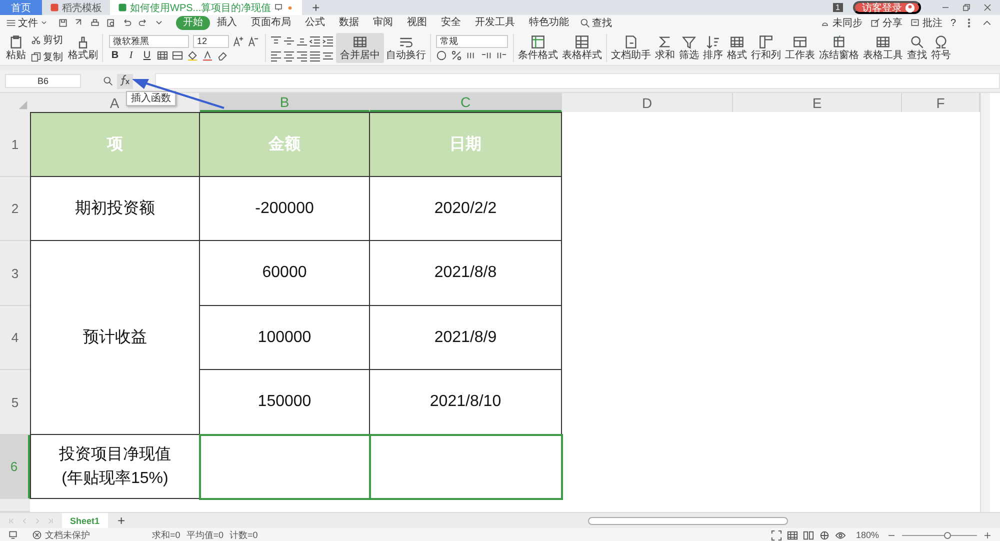 The width and height of the screenshot is (1000, 541). What do you see at coordinates (285, 144) in the screenshot?
I see `table-cell: 金额` at bounding box center [285, 144].